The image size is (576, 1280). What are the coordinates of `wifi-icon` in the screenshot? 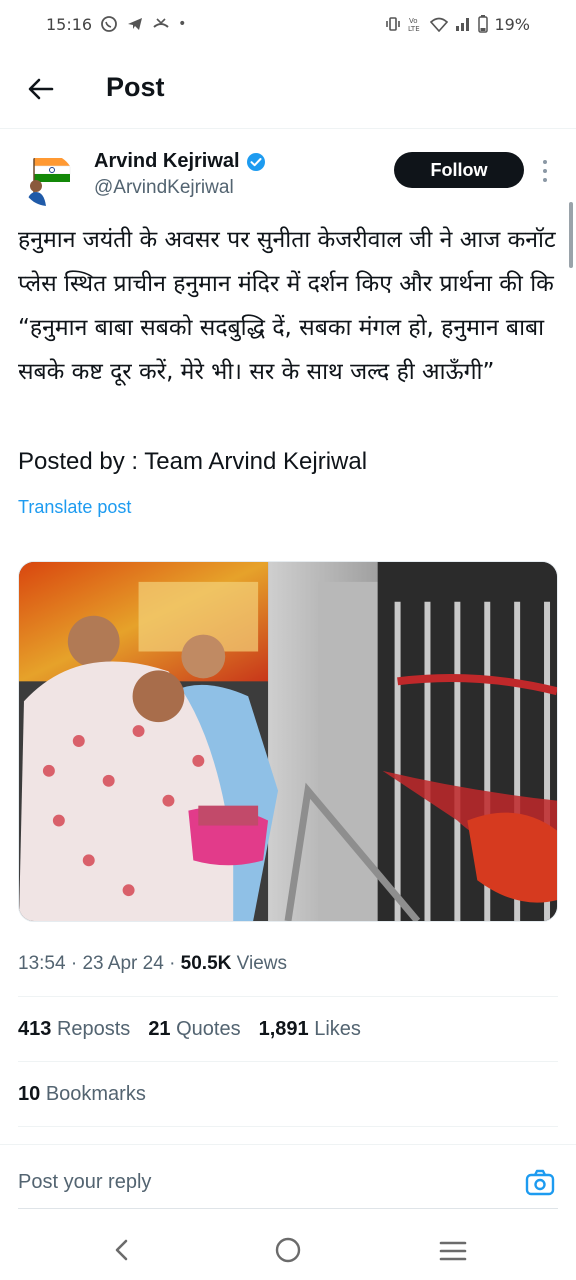 It's located at (439, 24).